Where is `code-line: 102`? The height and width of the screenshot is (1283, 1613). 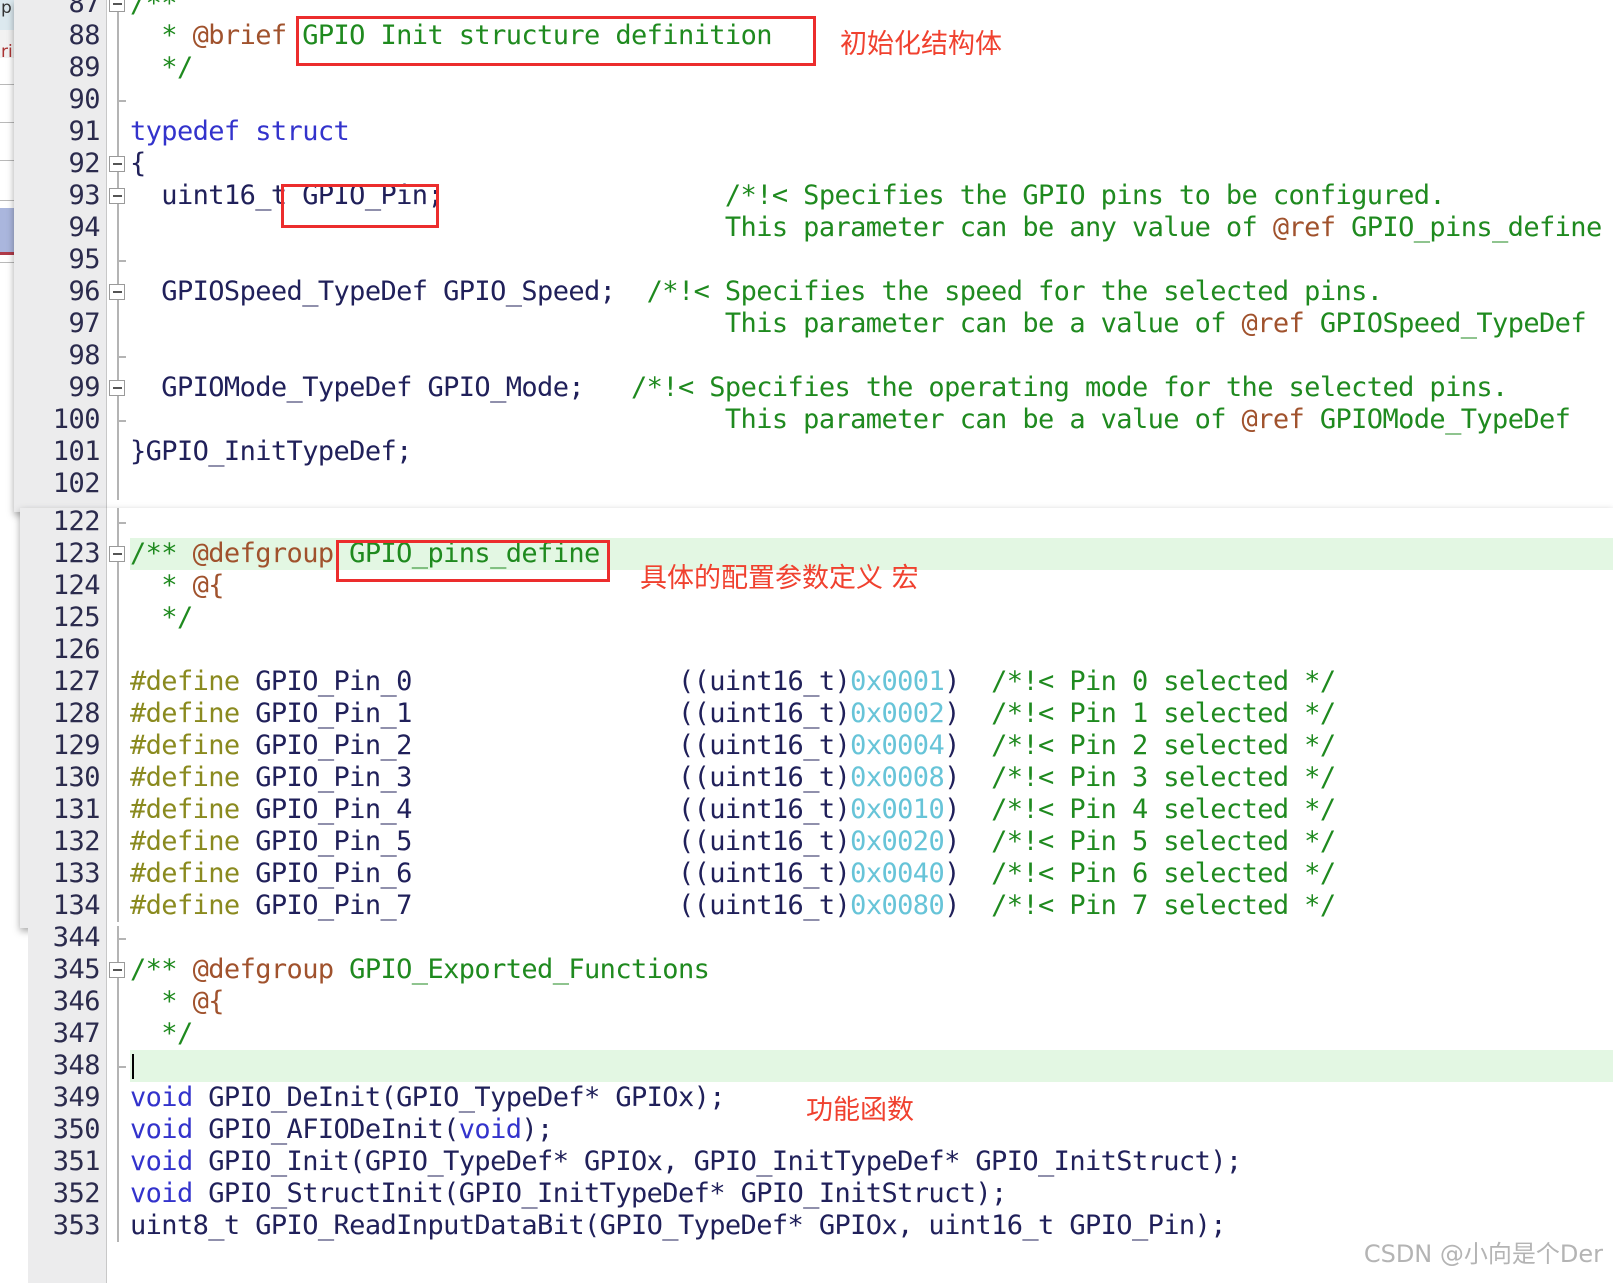
code-line: 102 is located at coordinates (813, 484).